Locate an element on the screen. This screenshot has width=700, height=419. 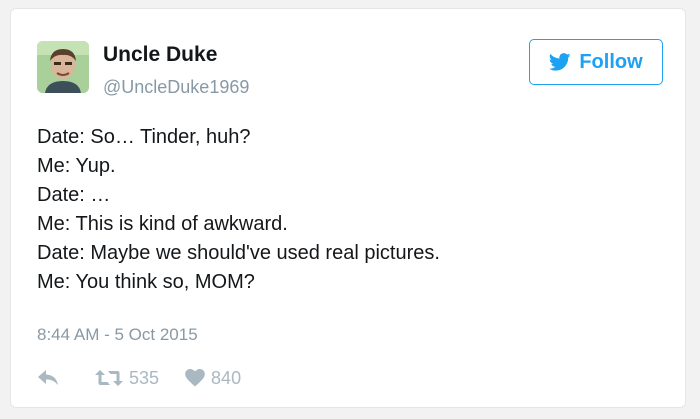
reply-button is located at coordinates (48, 378).